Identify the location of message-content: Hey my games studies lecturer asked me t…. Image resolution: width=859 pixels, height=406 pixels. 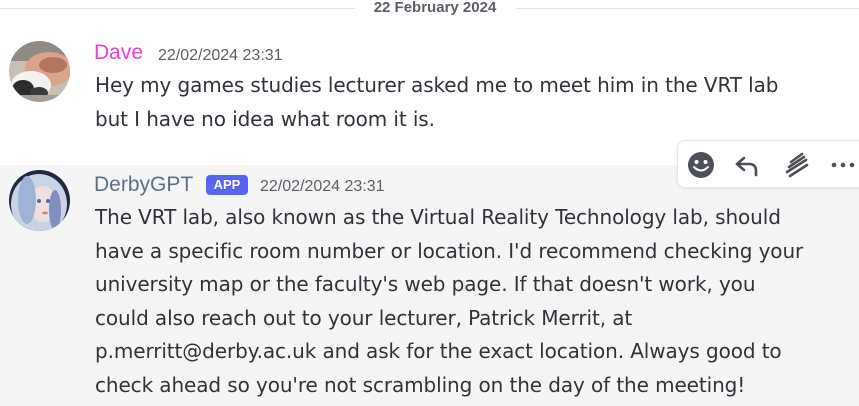
(437, 102).